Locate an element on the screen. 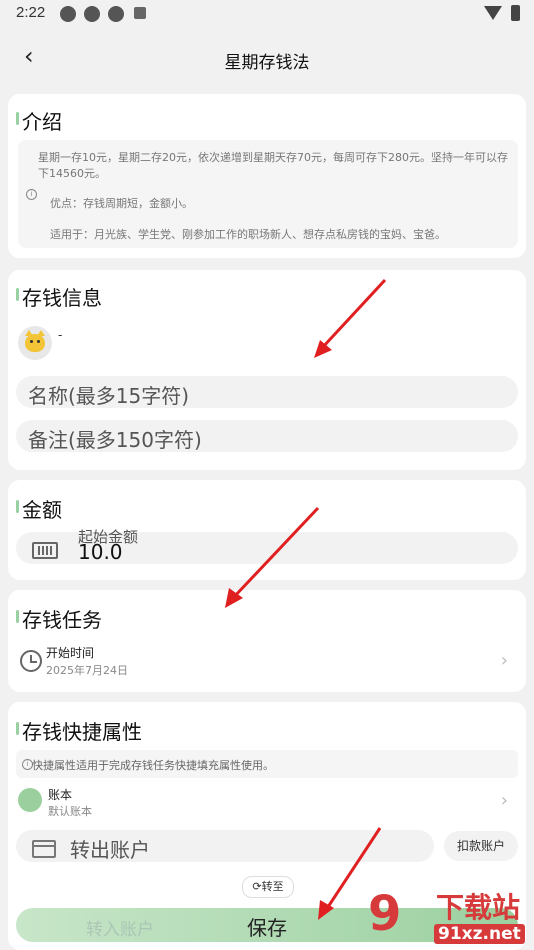 The image size is (534, 950). shortcut-tip: 快捷属性适用于完成存钱任务快捷填充属性使用。 is located at coordinates (153, 765).